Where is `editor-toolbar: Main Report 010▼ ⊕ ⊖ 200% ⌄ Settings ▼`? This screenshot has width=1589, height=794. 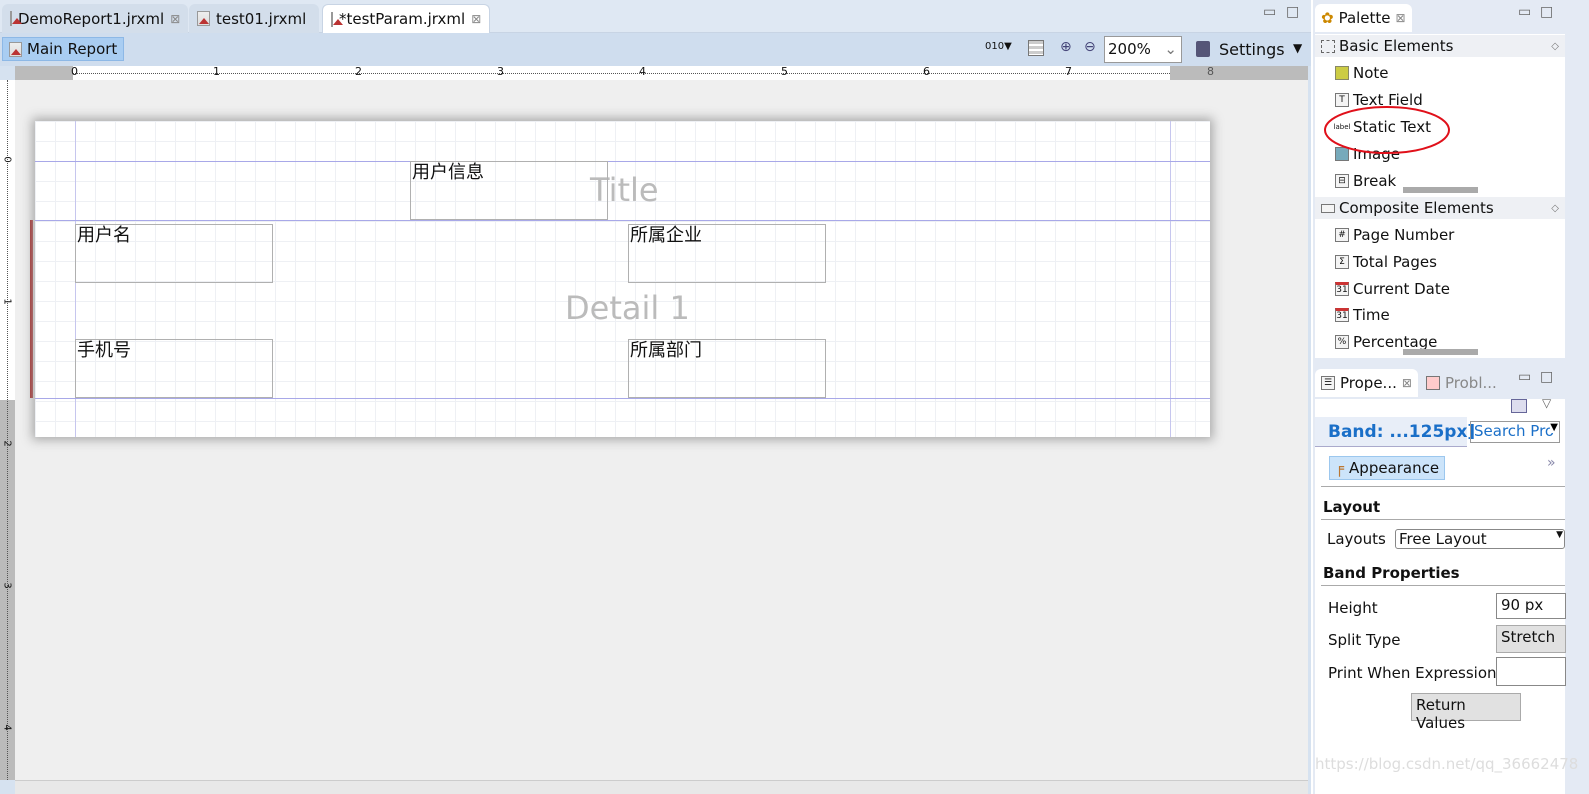 editor-toolbar: Main Report 010▼ ⊕ ⊖ 200% ⌄ Settings ▼ is located at coordinates (655, 49).